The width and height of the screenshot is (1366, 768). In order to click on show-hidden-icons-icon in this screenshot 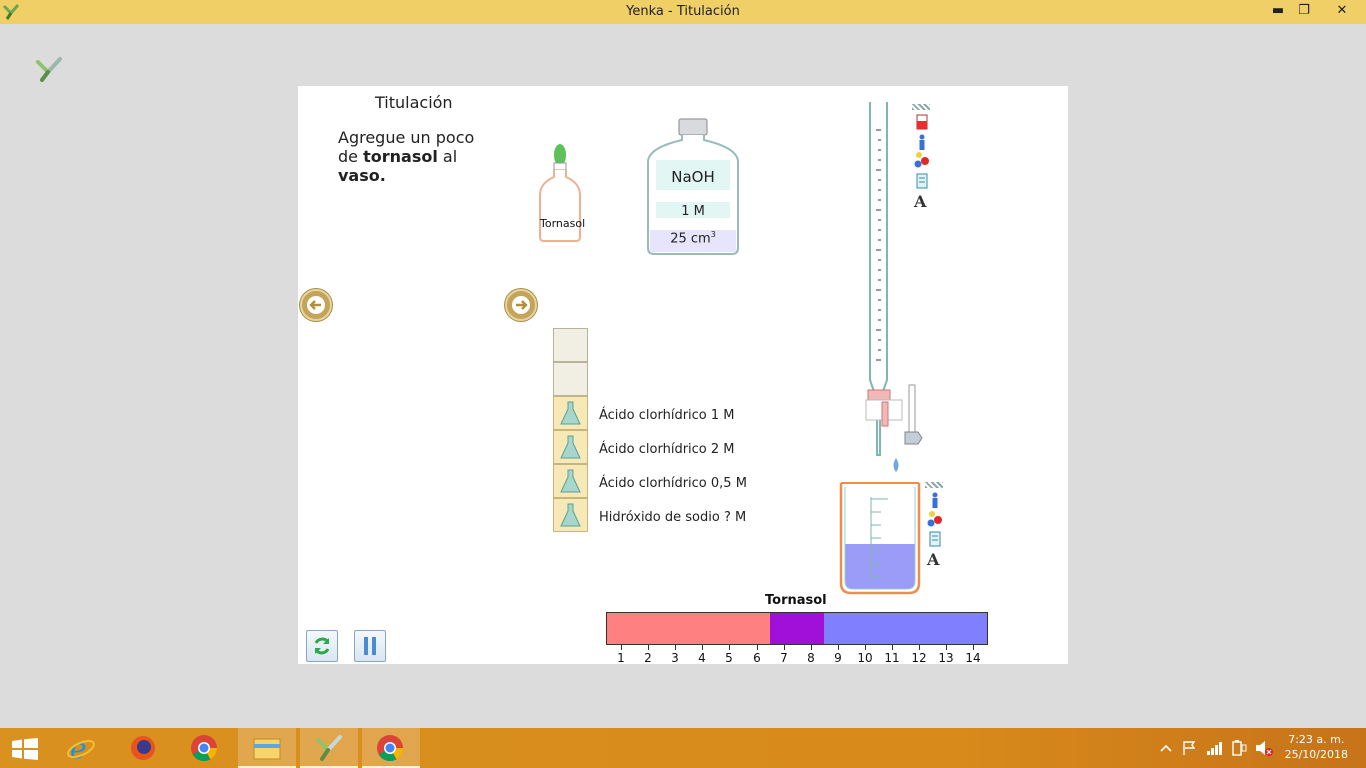, I will do `click(1166, 748)`.